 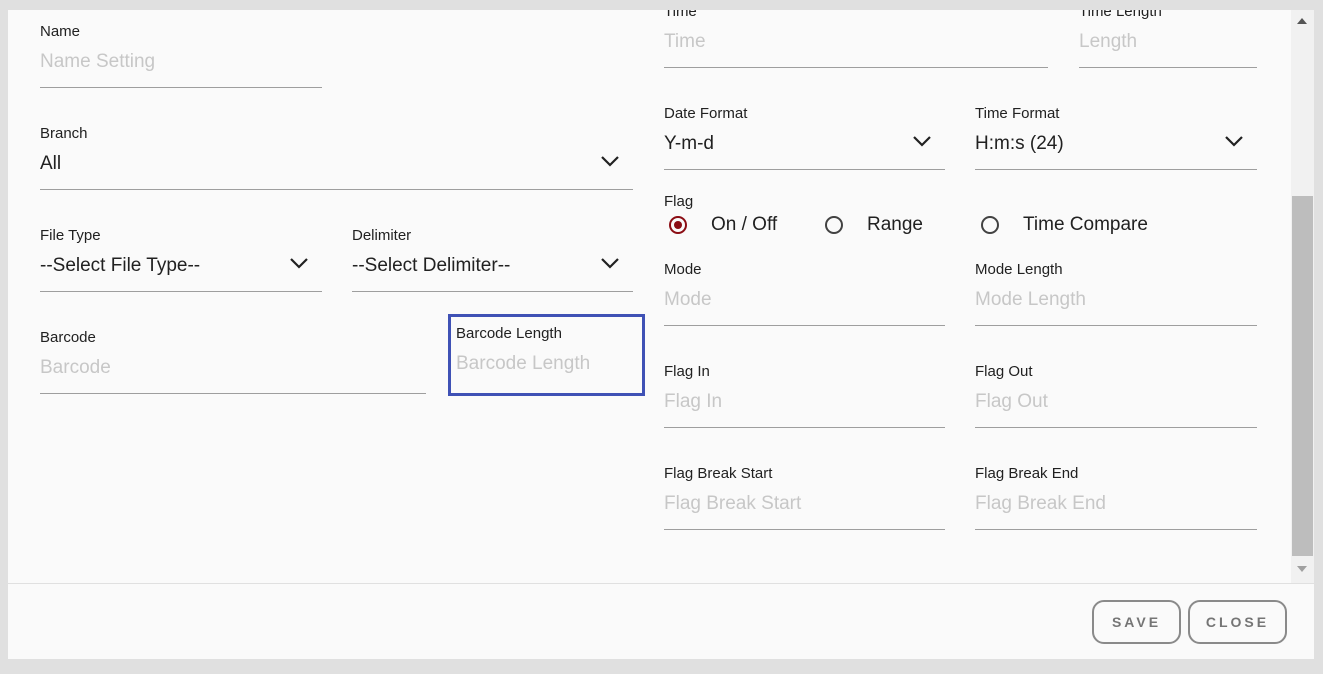 I want to click on flag-option-label: Range, so click(x=895, y=224).